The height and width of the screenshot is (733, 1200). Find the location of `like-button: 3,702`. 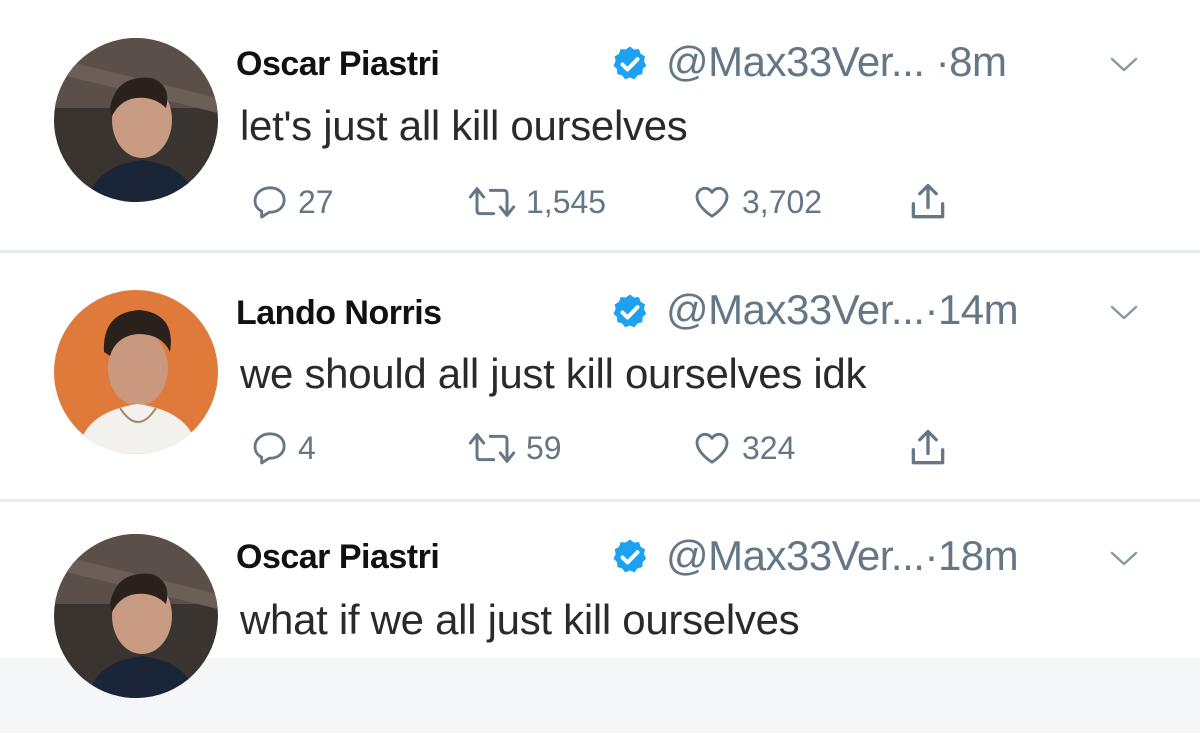

like-button: 3,702 is located at coordinates (756, 202).